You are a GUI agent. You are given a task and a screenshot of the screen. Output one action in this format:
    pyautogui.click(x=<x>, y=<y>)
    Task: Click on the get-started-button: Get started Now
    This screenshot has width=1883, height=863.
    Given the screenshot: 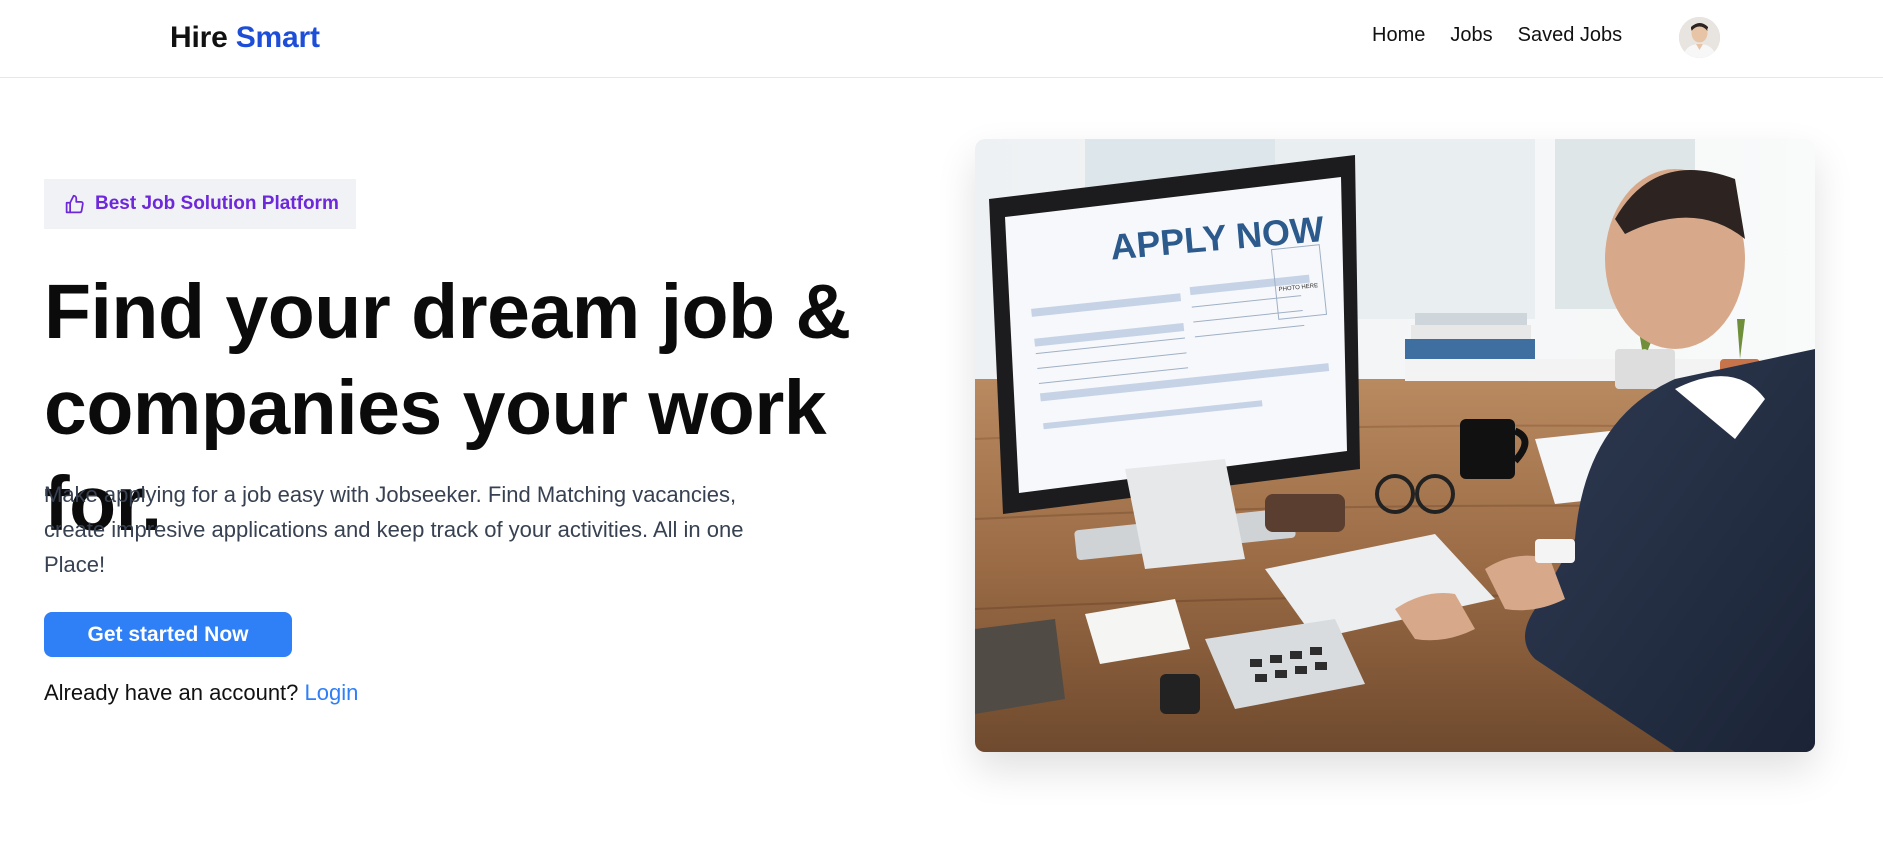 What is the action you would take?
    pyautogui.click(x=168, y=634)
    